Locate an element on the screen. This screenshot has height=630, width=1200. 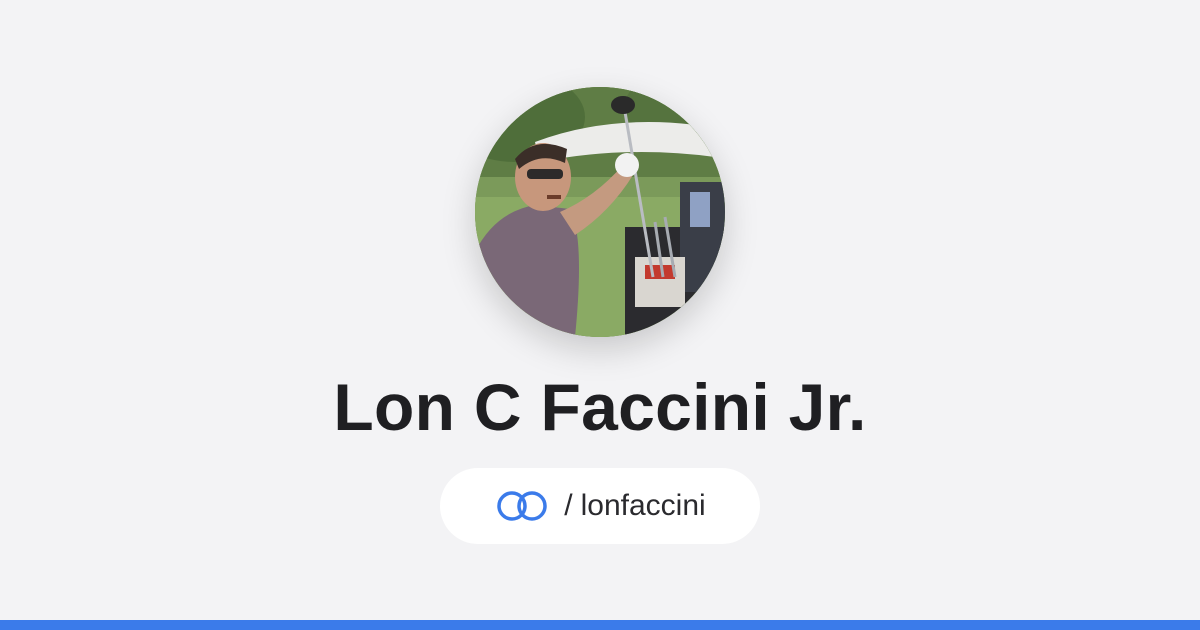
accent-bar is located at coordinates (600, 625).